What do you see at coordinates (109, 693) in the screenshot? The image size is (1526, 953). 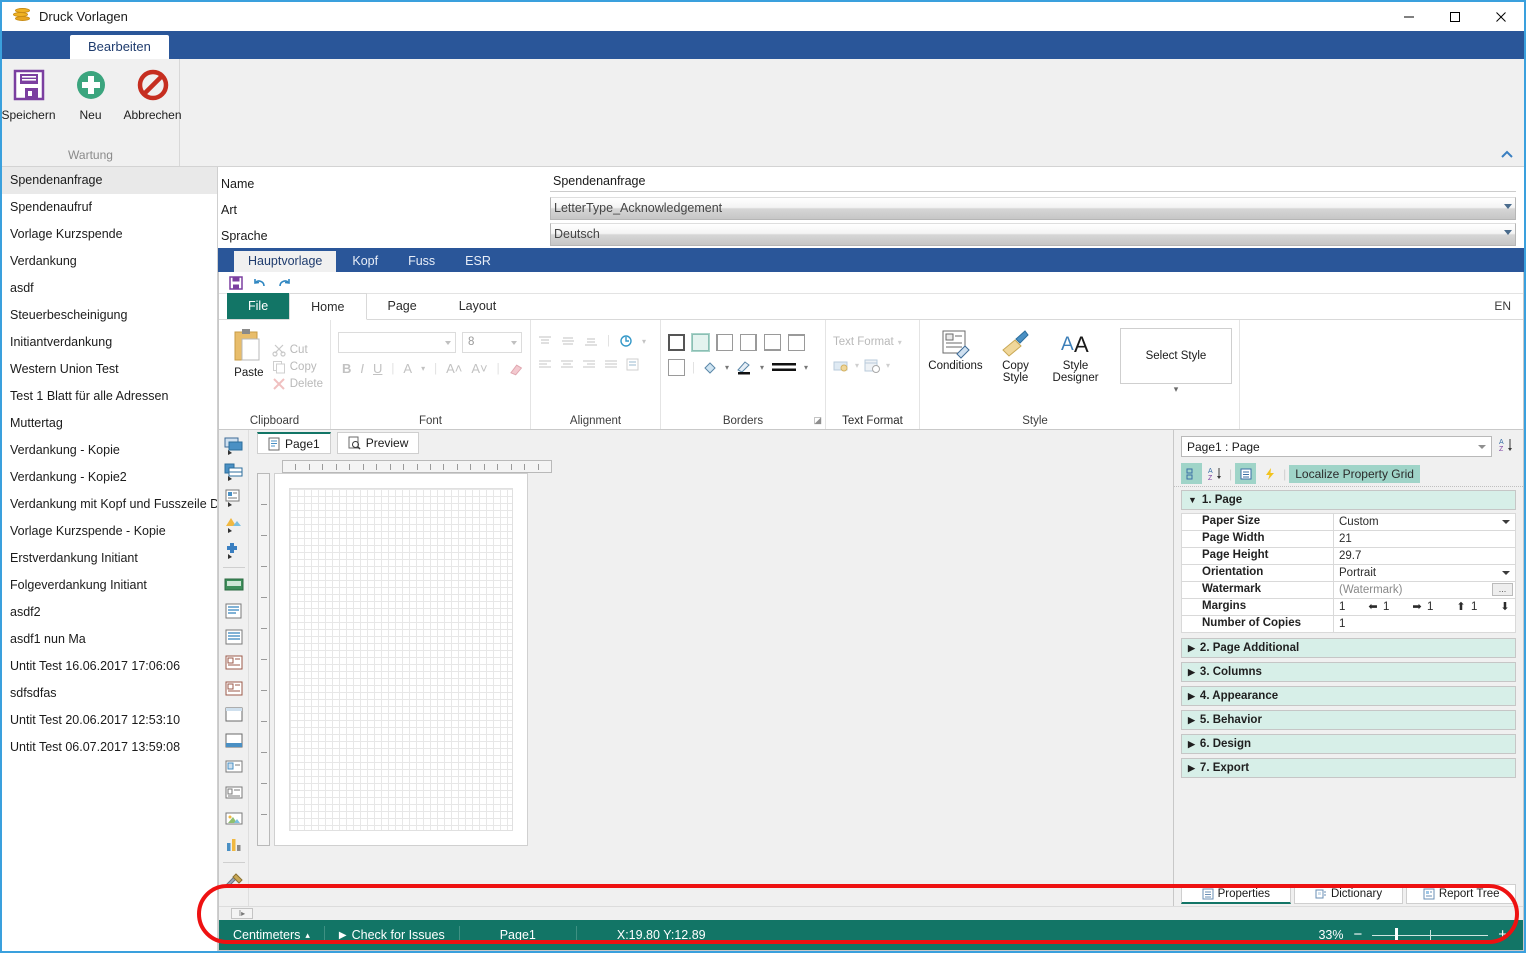 I see `list-item: sdfsdfas` at bounding box center [109, 693].